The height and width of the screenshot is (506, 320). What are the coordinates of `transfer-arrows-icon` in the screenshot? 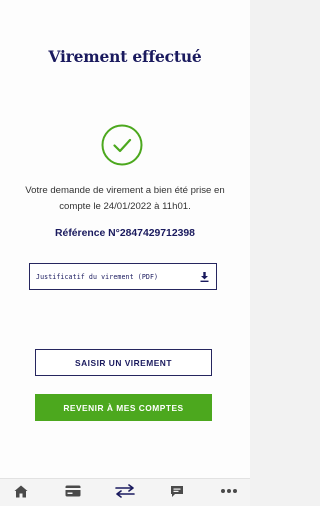 It's located at (125, 491).